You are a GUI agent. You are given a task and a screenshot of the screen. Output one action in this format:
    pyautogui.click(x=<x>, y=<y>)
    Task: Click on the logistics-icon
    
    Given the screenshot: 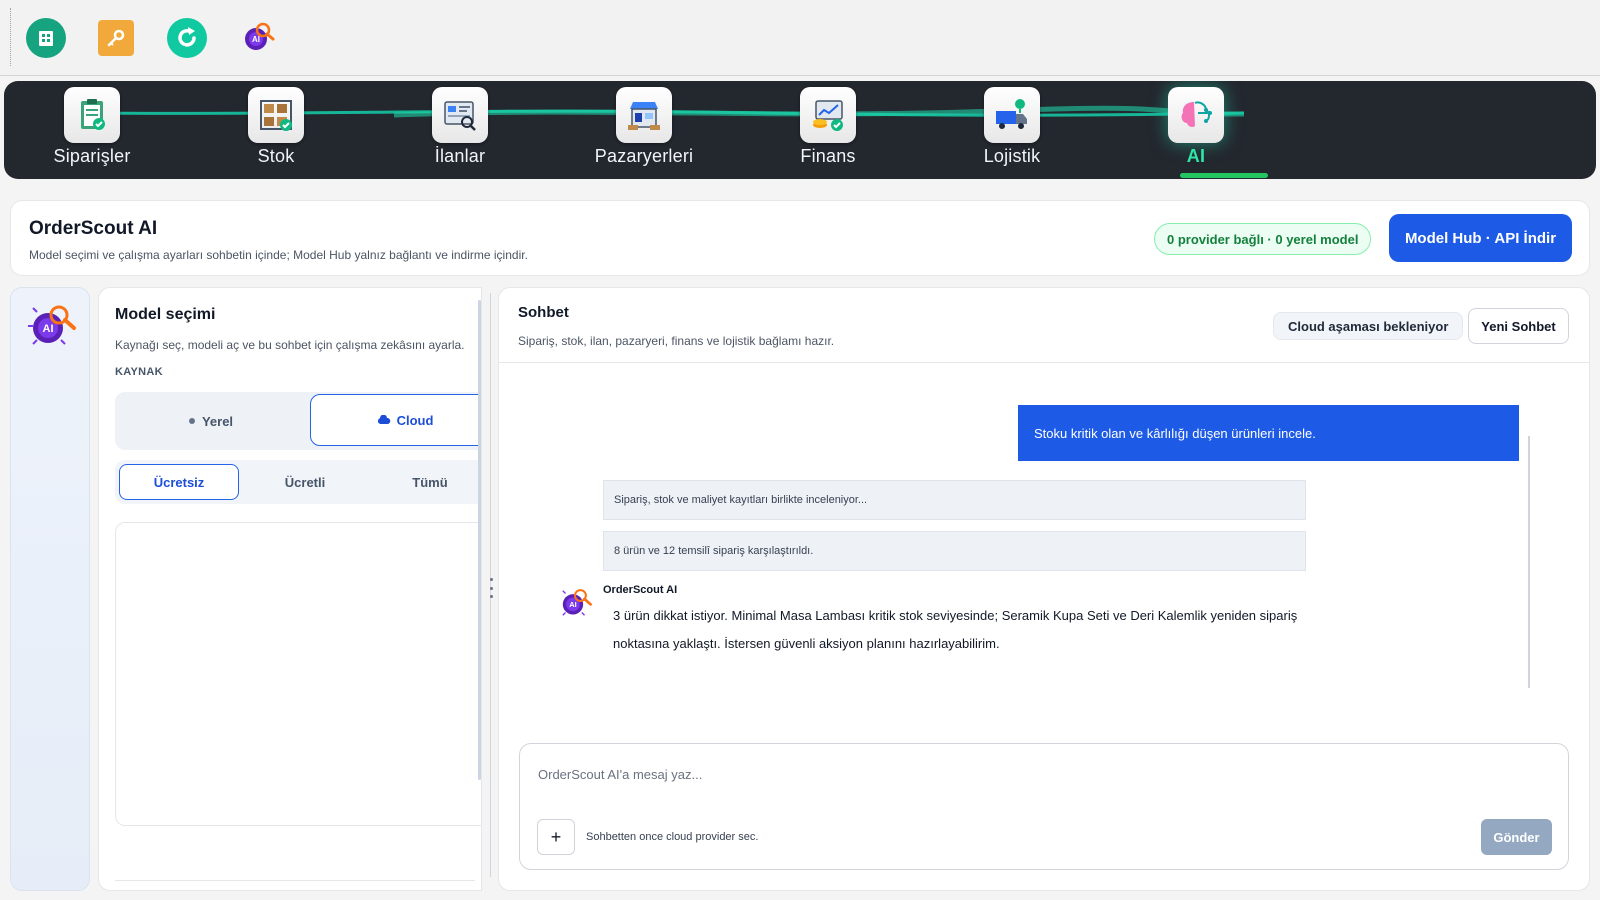 What is the action you would take?
    pyautogui.click(x=1012, y=115)
    